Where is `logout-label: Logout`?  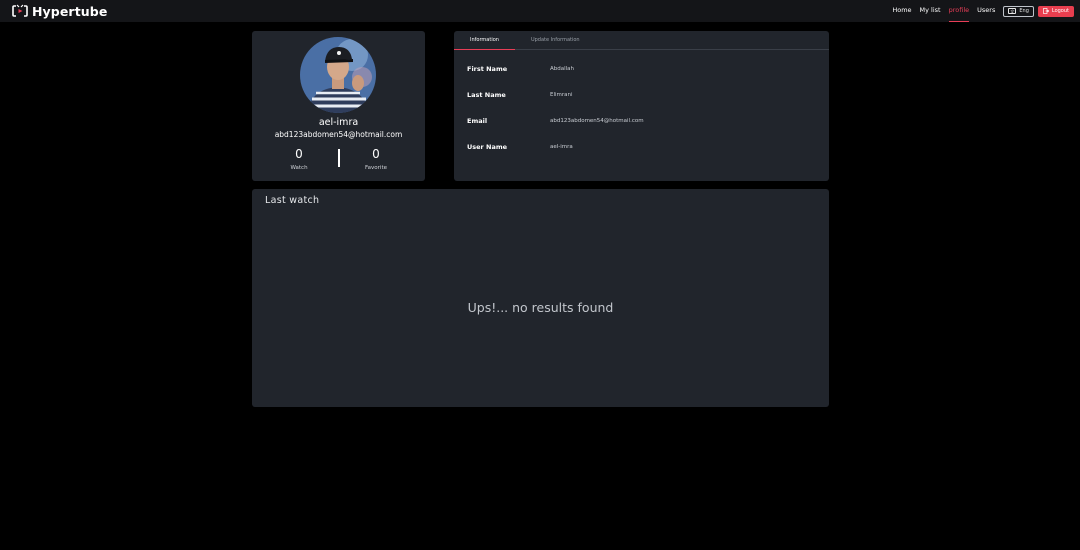
logout-label: Logout is located at coordinates (1060, 11).